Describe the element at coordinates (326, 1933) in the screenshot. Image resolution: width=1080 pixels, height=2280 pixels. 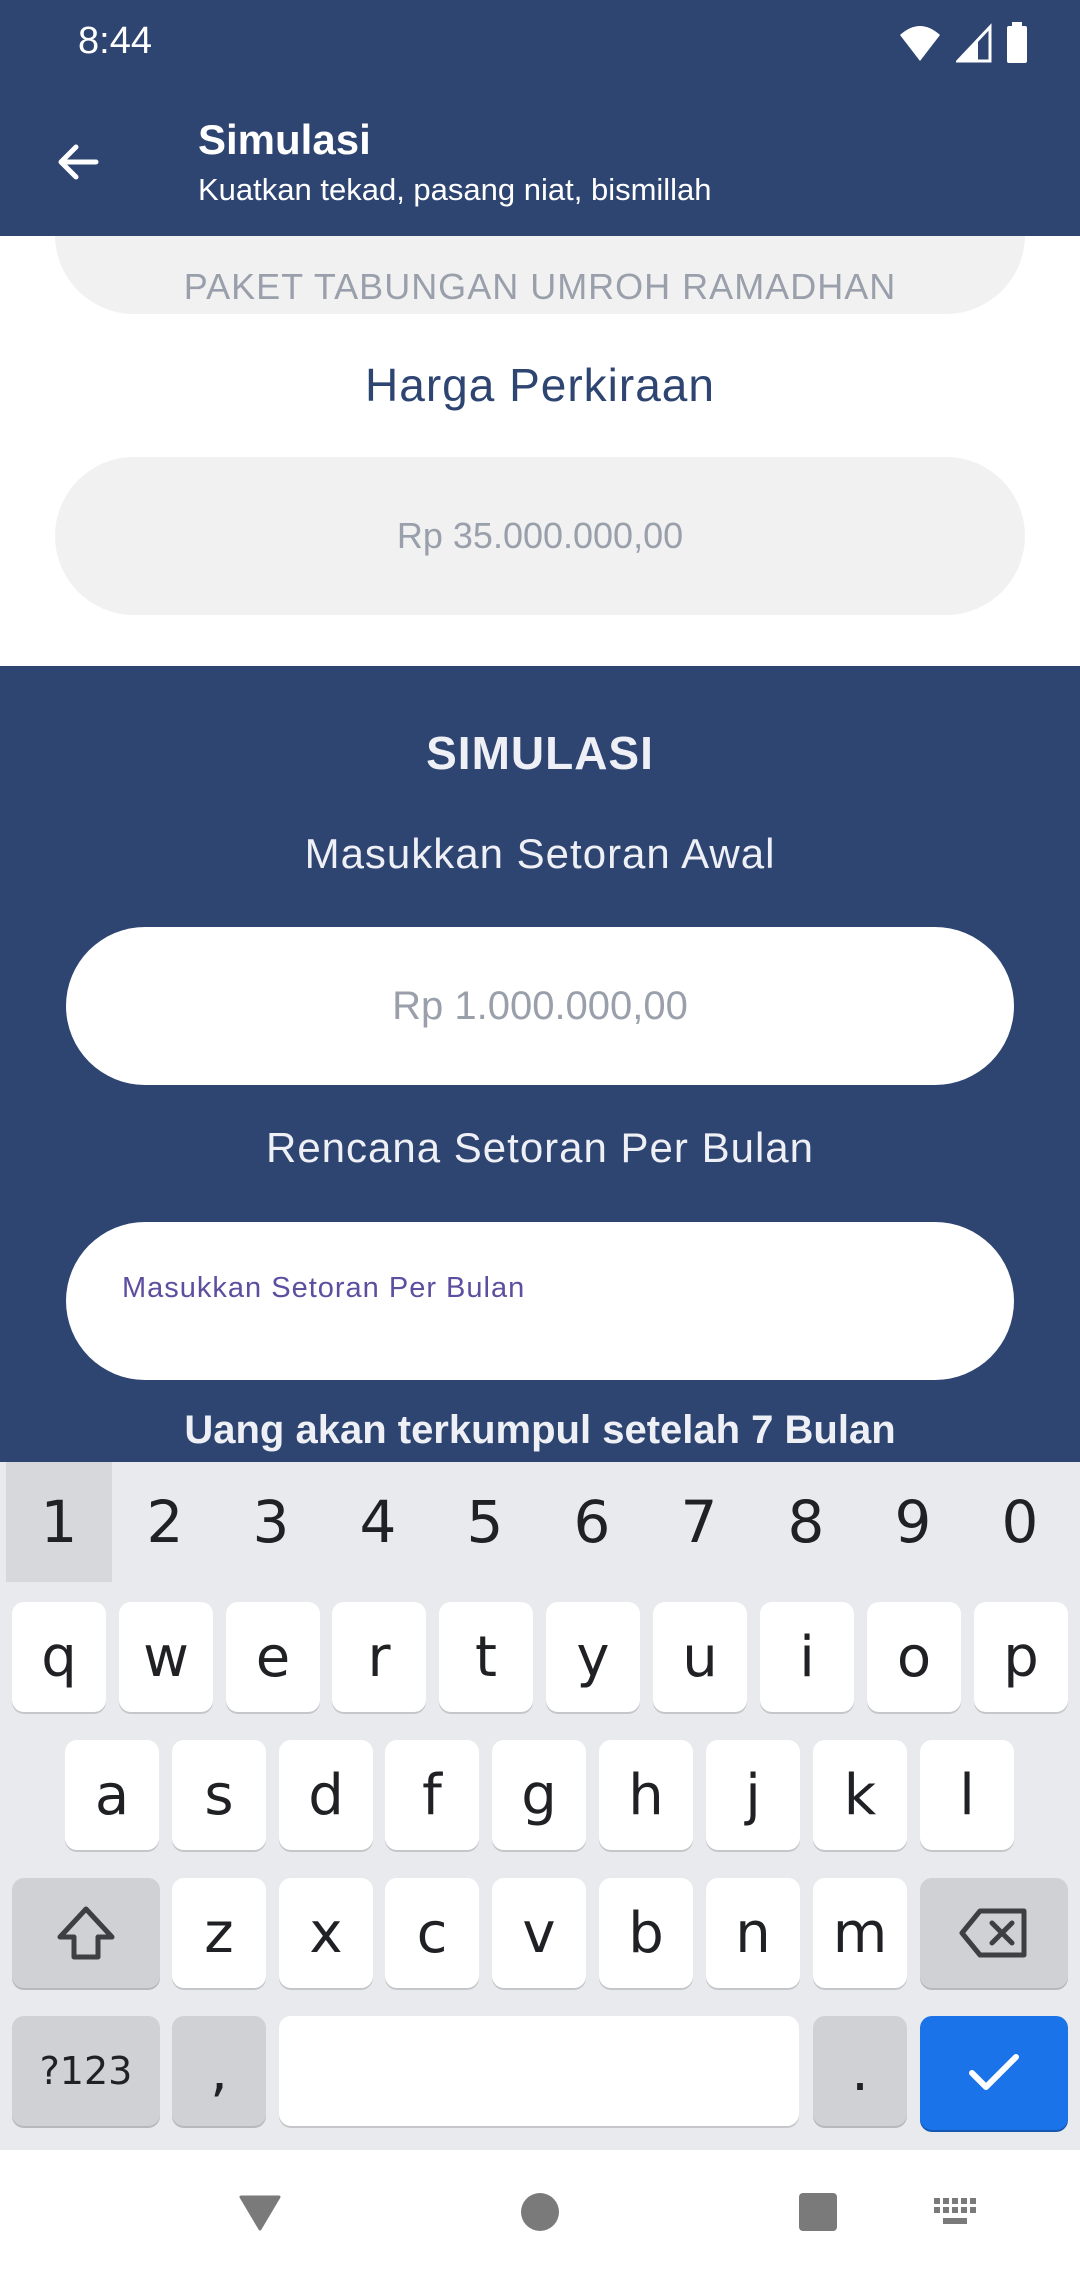
I see `key-x: x` at that location.